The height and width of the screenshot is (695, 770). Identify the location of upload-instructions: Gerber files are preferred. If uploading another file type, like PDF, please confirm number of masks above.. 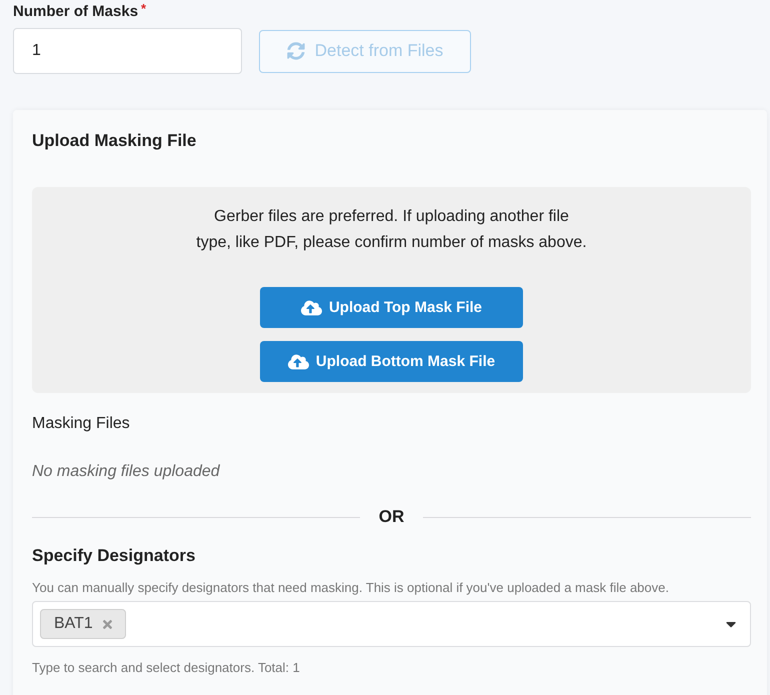
(391, 230).